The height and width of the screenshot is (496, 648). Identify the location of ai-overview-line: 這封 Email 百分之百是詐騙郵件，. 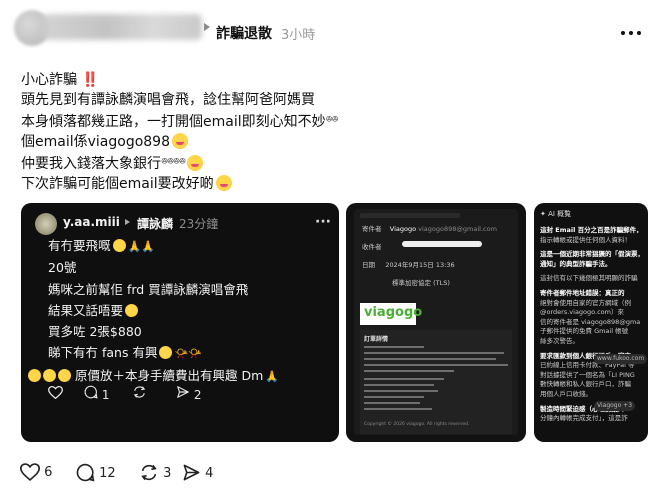
(591, 230).